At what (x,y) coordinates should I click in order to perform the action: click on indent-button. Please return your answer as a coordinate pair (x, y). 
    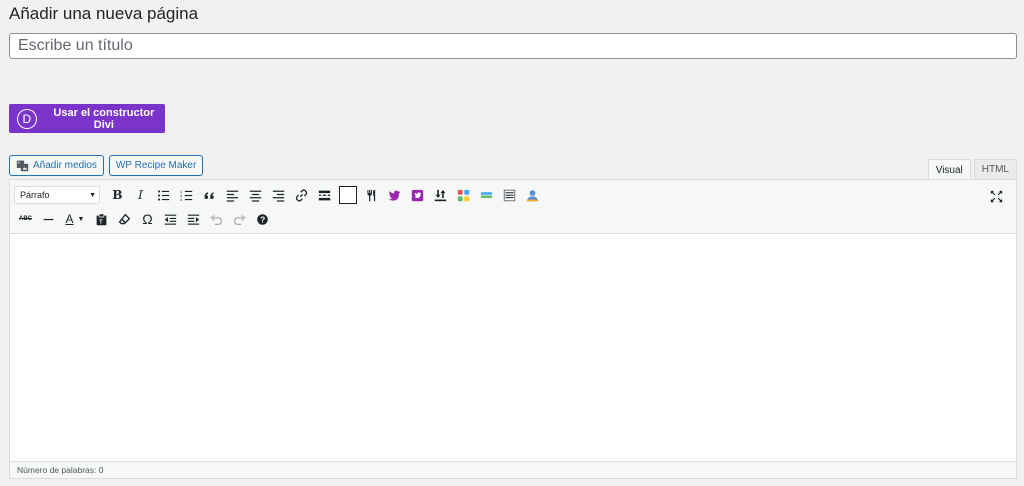
    Looking at the image, I should click on (193, 219).